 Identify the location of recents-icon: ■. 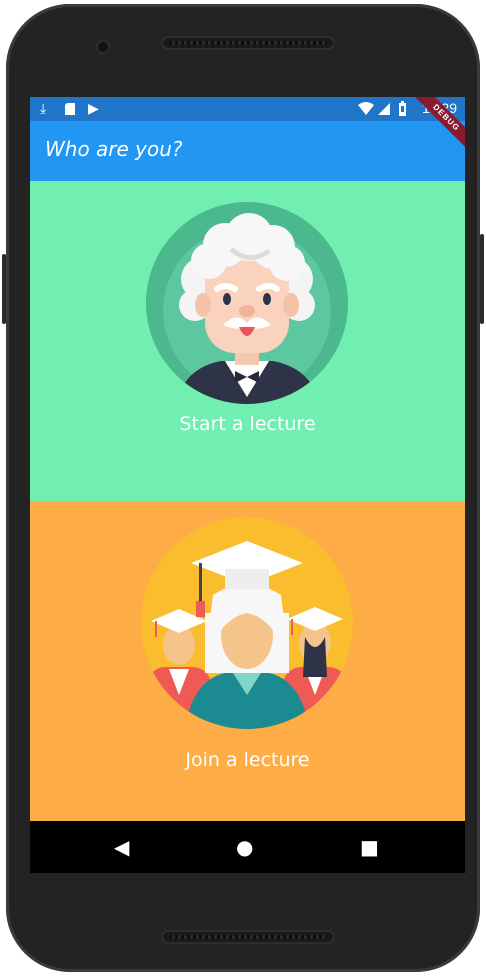
(369, 847).